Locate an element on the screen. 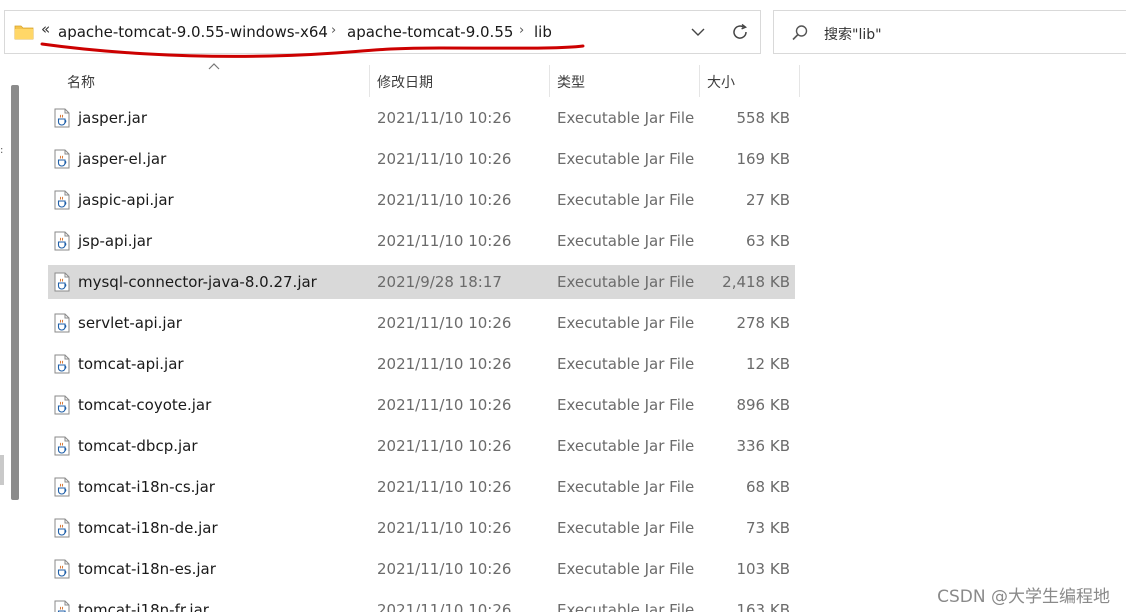 This screenshot has width=1126, height=612. file-size: 68 KB is located at coordinates (768, 487).